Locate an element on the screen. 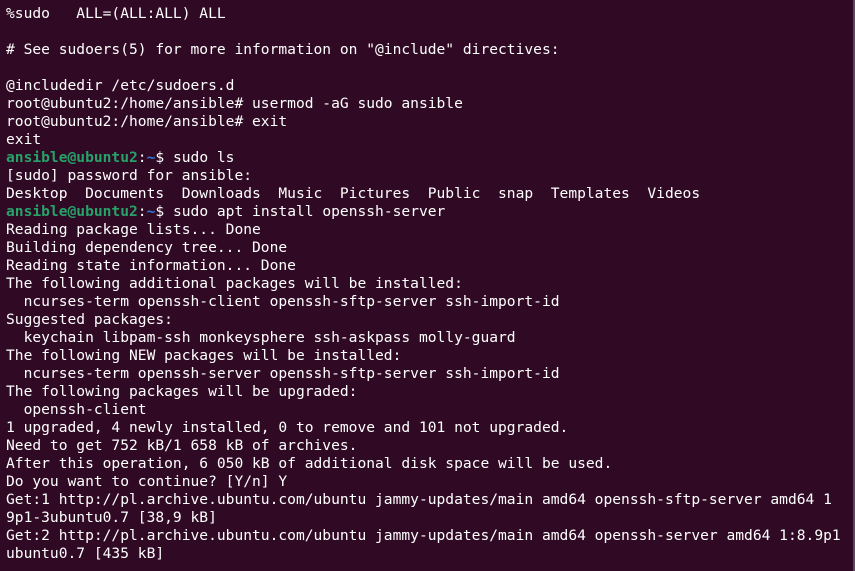 This screenshot has width=855, height=571. output-line: Reading package lists... Done is located at coordinates (133, 229).